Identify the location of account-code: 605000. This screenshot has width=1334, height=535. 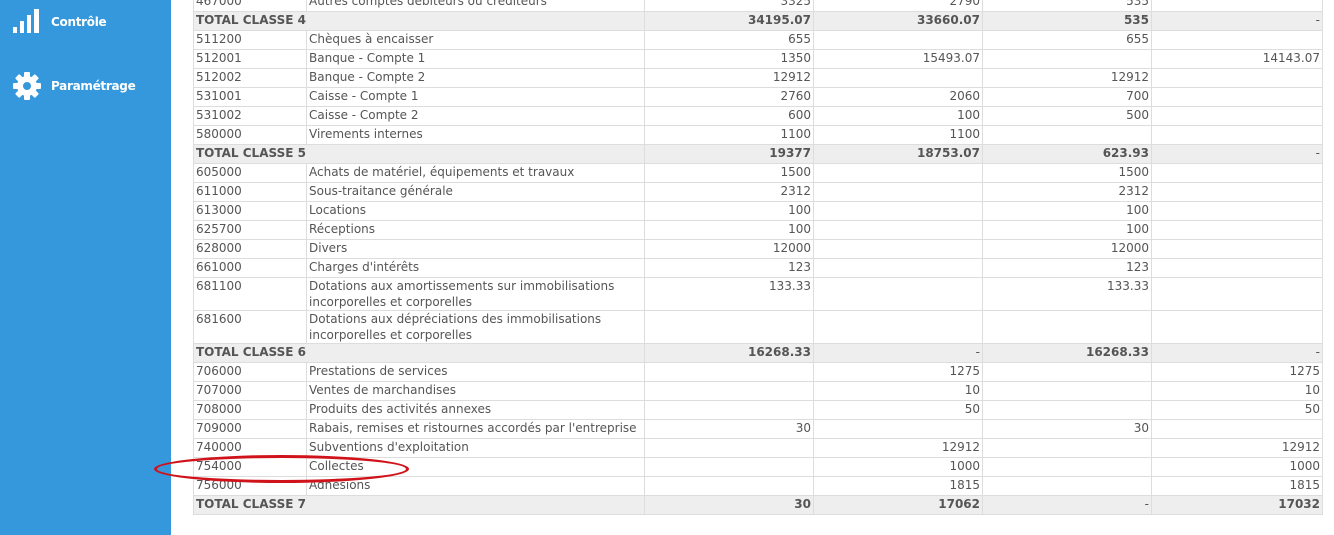
(250, 173).